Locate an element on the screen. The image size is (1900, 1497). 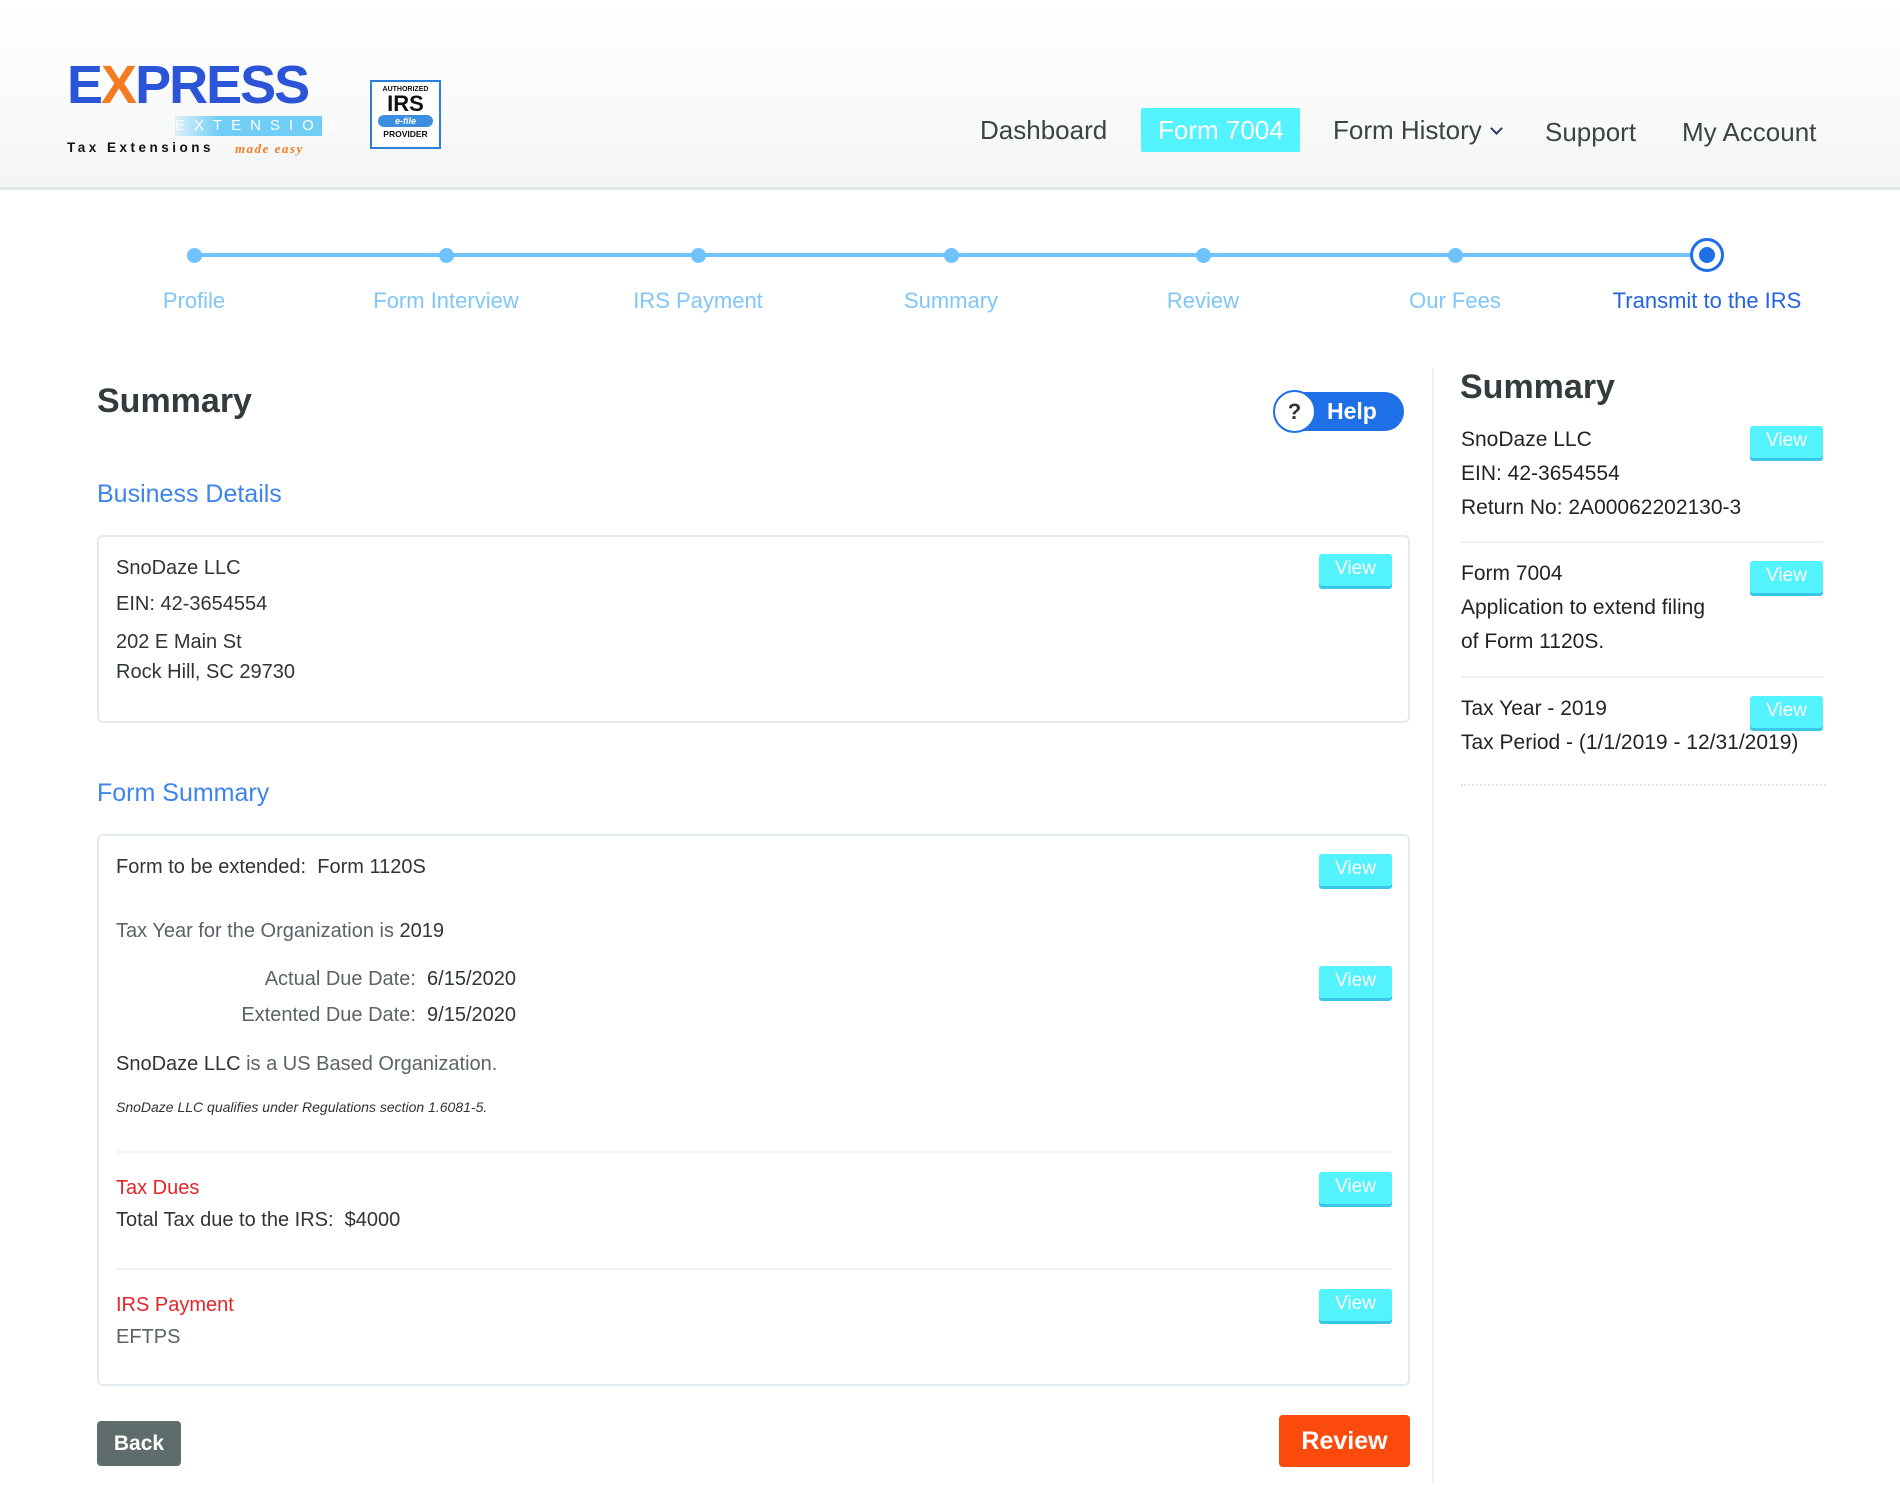
logo-wordmark: EXPRESS is located at coordinates (188, 85).